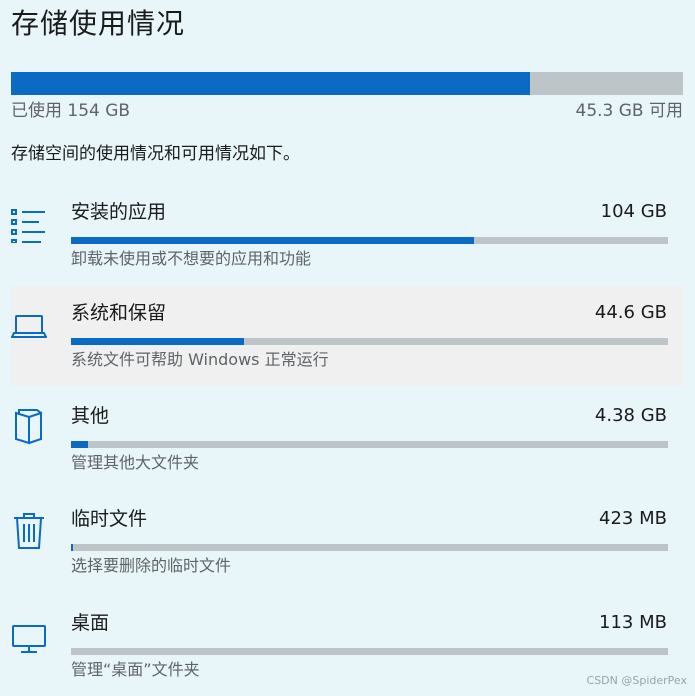 This screenshot has height=696, width=695. Describe the element at coordinates (90, 623) in the screenshot. I see `category-name: 桌面` at that location.